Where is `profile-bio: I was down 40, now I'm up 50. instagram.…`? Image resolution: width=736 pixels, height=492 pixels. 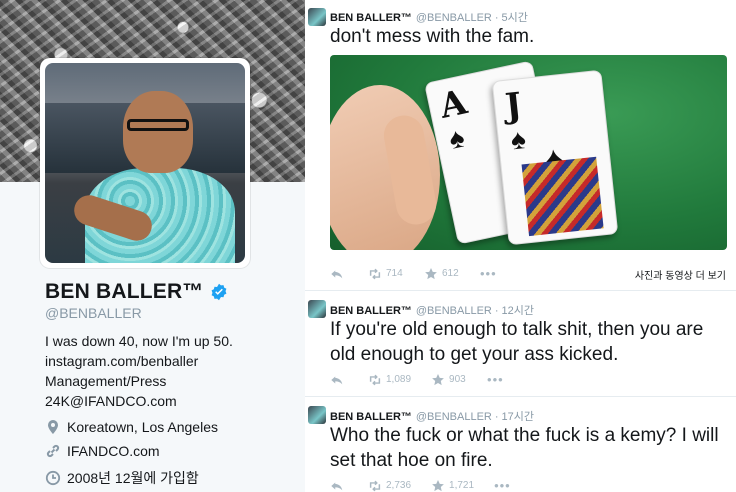
profile-bio: I was down 40, now I'm up 50. instagram.… is located at coordinates (139, 371).